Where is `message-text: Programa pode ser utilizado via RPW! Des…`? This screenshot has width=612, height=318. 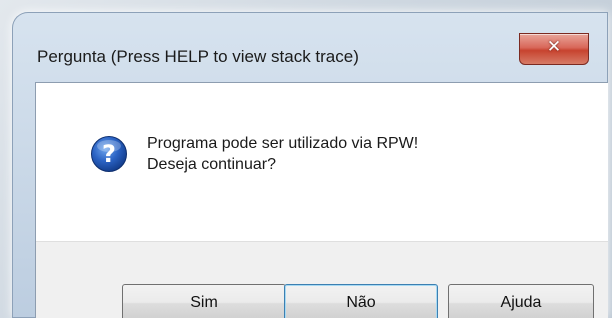
message-text: Programa pode ser utilizado via RPW! Des… is located at coordinates (282, 154).